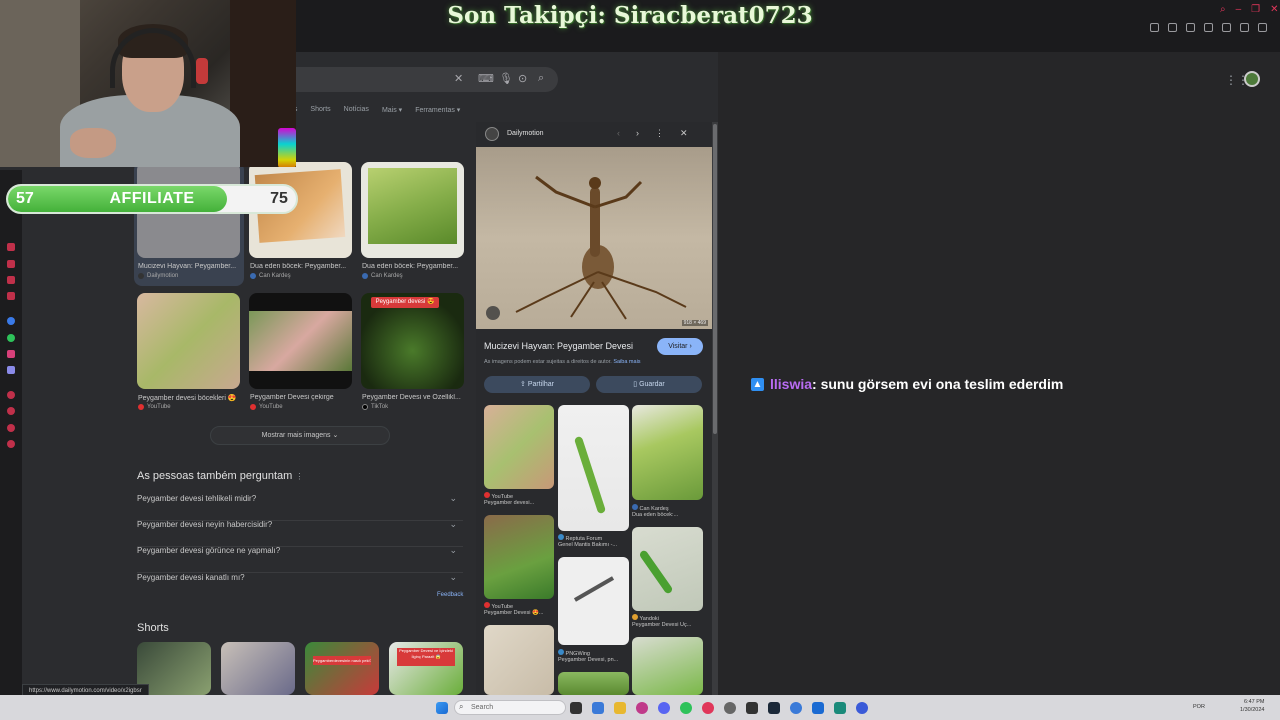 The height and width of the screenshot is (720, 1280). I want to click on browser-icon, so click(642, 708).